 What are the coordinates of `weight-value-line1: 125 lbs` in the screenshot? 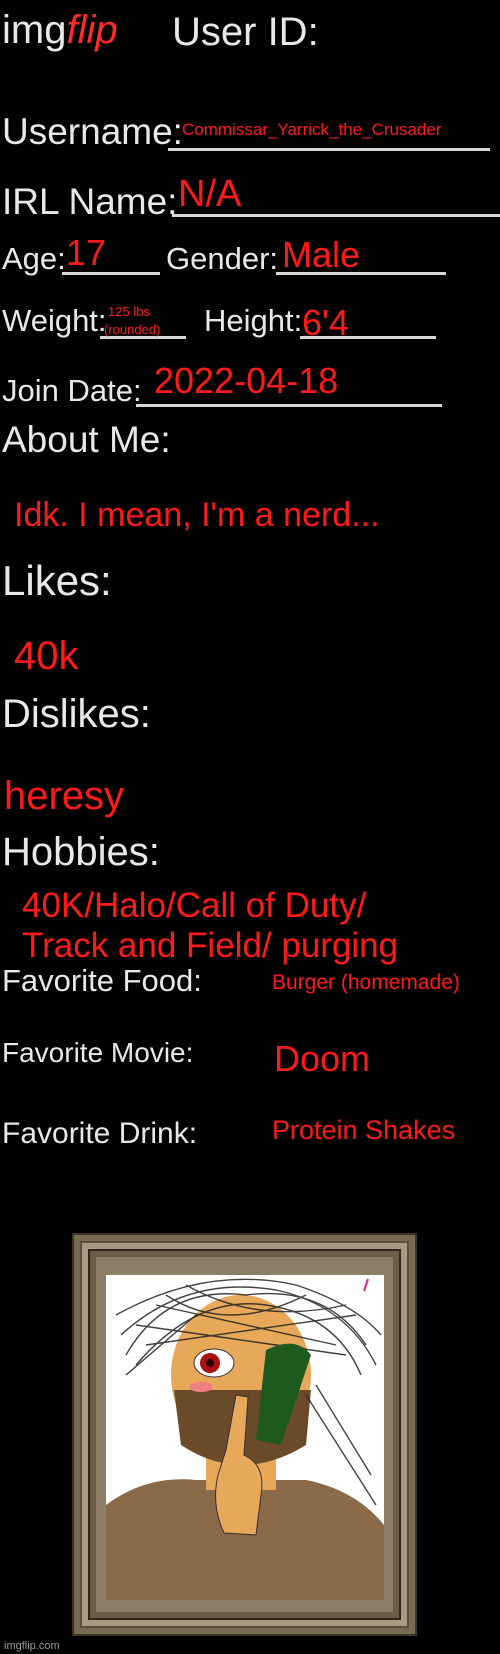 It's located at (129, 311).